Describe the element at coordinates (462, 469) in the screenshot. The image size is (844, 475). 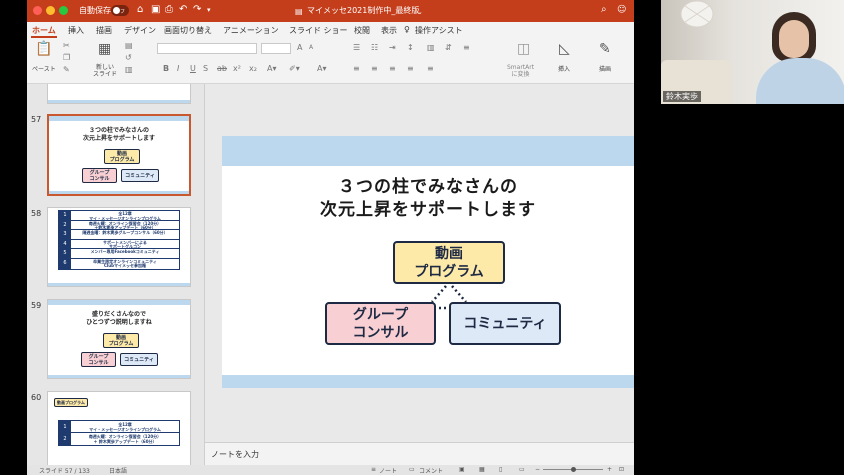
I see `normal-view-icon: ▣` at that location.